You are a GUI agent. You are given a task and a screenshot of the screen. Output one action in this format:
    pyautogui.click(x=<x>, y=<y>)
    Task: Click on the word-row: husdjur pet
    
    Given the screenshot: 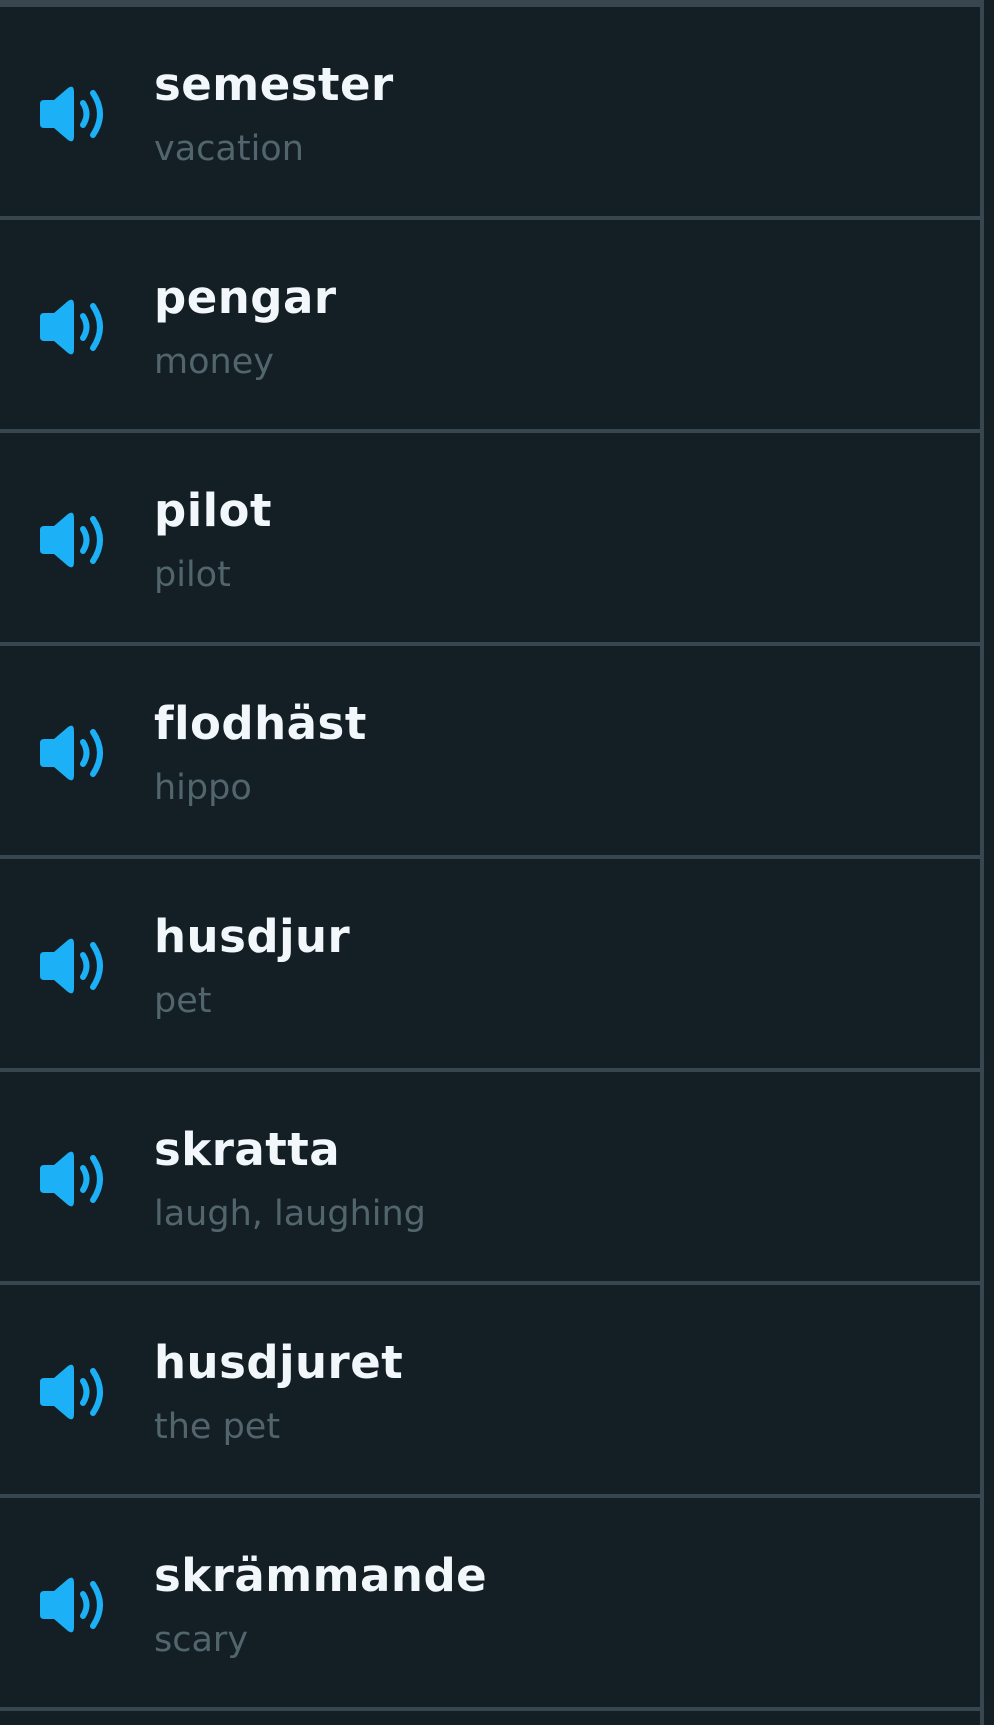 What is the action you would take?
    pyautogui.click(x=490, y=965)
    